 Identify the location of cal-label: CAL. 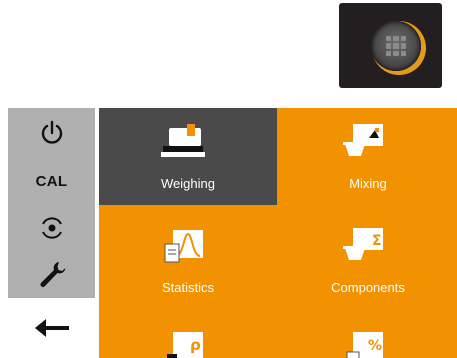
(51, 181).